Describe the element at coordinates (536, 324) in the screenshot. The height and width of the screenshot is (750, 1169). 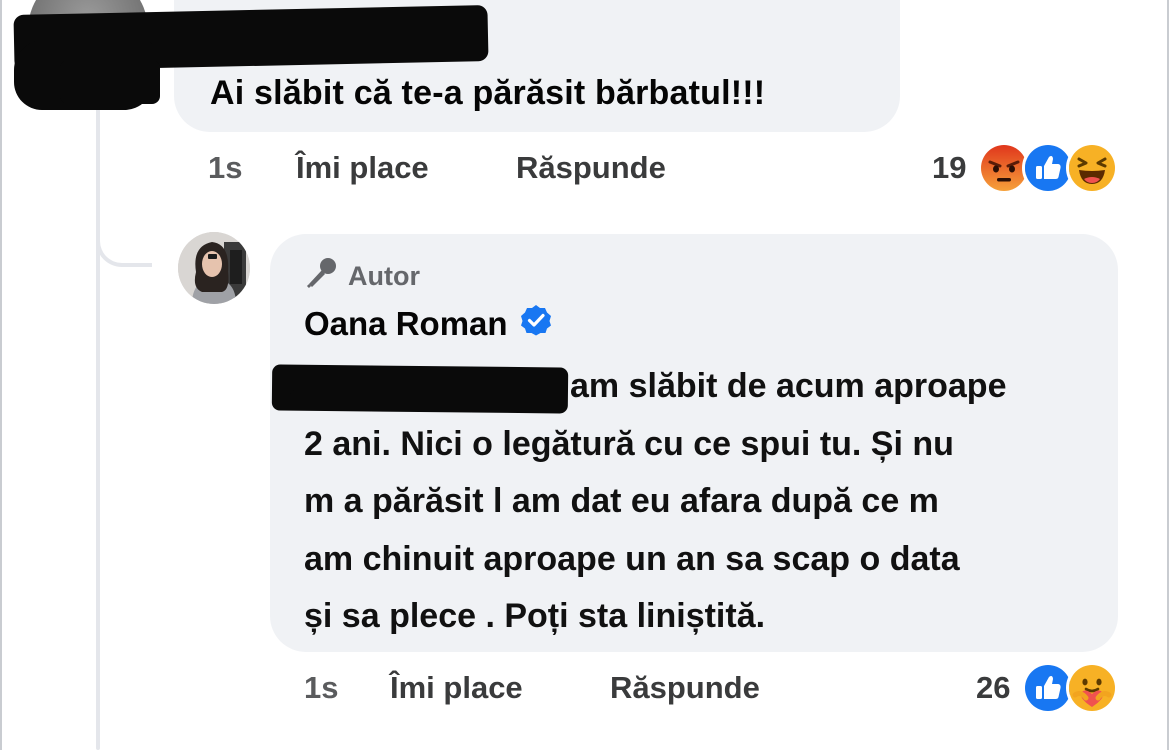
I see `verified-badge-icon` at that location.